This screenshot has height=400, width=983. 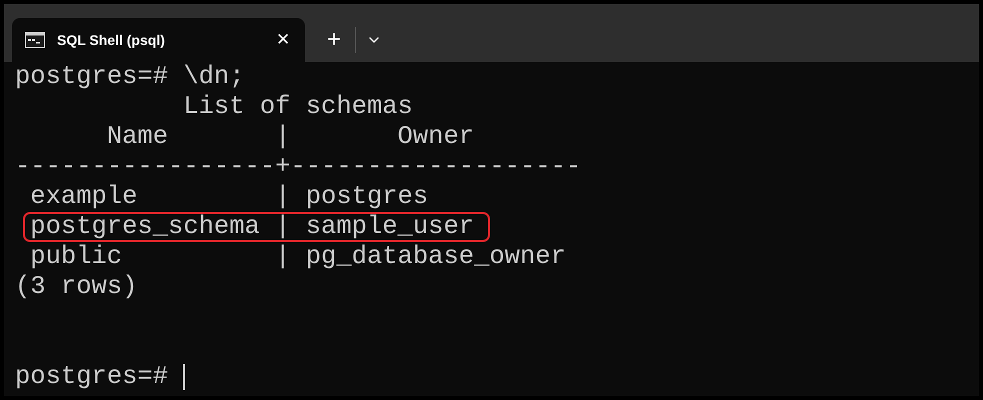 I want to click on table-title: List of schemas, so click(x=298, y=107).